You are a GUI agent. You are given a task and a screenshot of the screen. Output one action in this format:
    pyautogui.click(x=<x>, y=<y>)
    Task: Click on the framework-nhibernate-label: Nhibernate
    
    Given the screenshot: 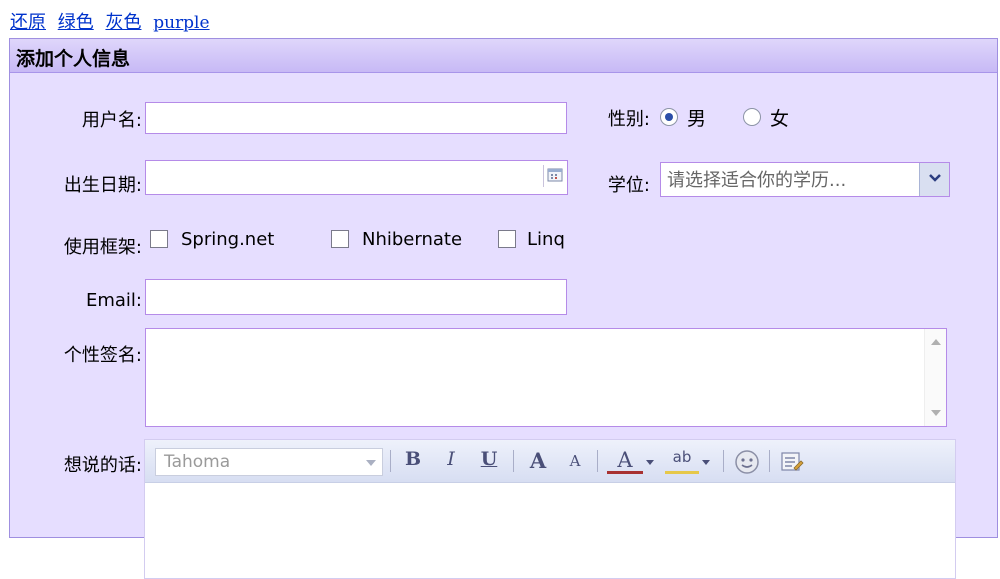 What is the action you would take?
    pyautogui.click(x=412, y=239)
    